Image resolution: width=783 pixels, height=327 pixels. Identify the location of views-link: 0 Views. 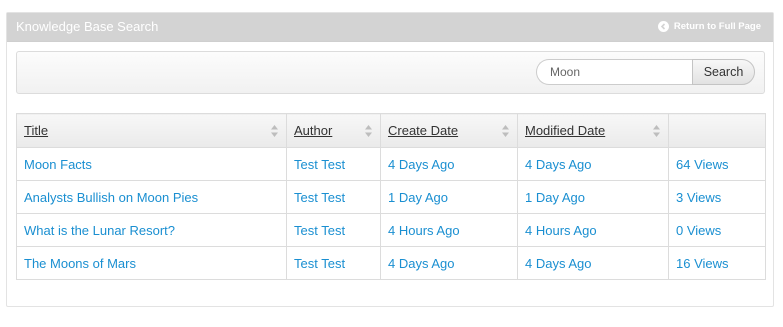
(698, 230).